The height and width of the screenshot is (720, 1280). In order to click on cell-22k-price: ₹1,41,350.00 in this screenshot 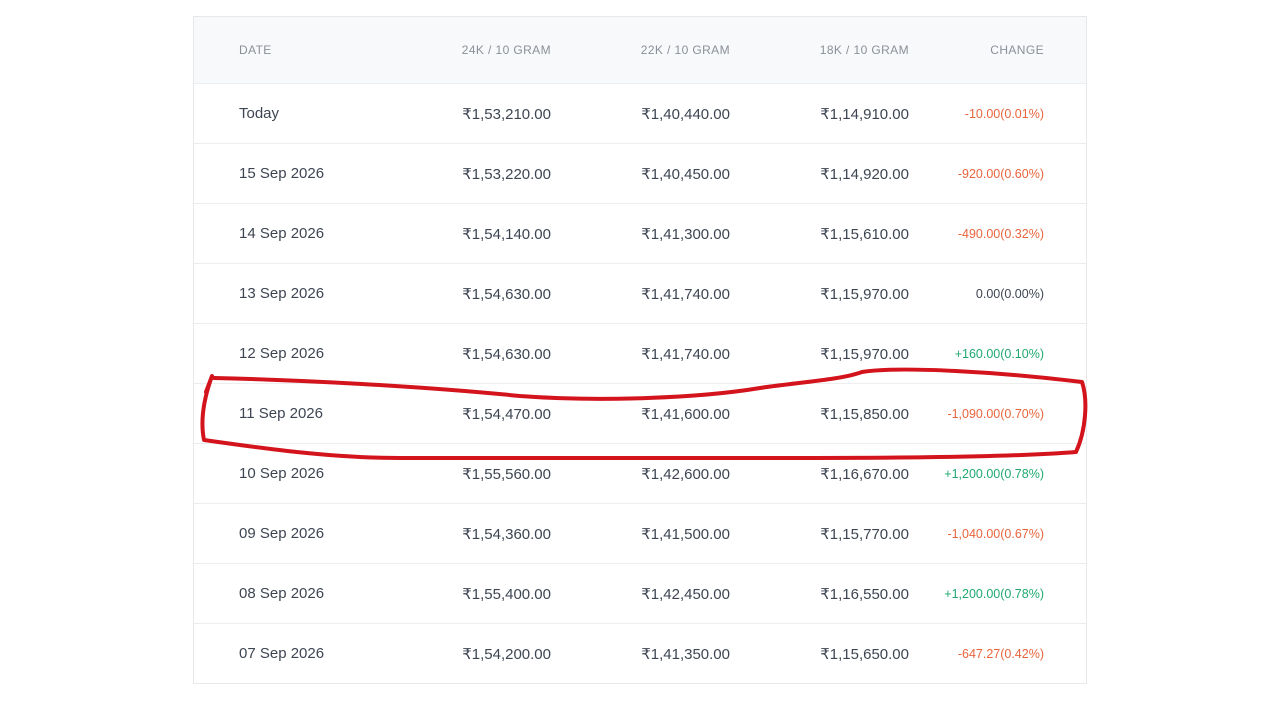, I will do `click(685, 654)`.